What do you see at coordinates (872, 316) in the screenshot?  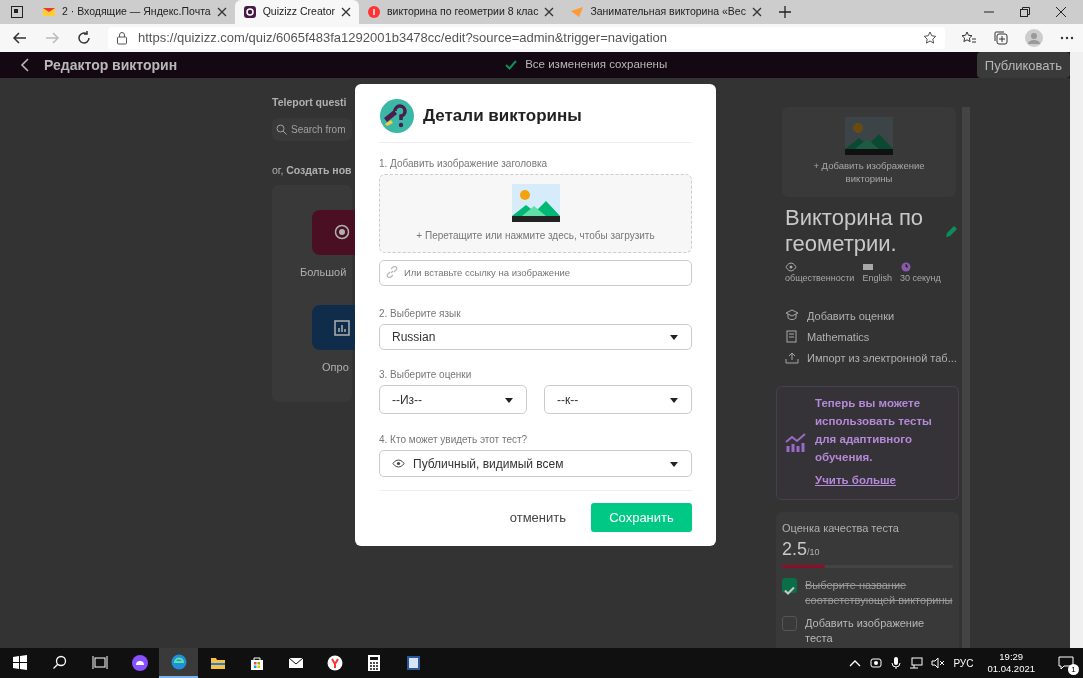 I see `side-action-item: Добавить оценки` at bounding box center [872, 316].